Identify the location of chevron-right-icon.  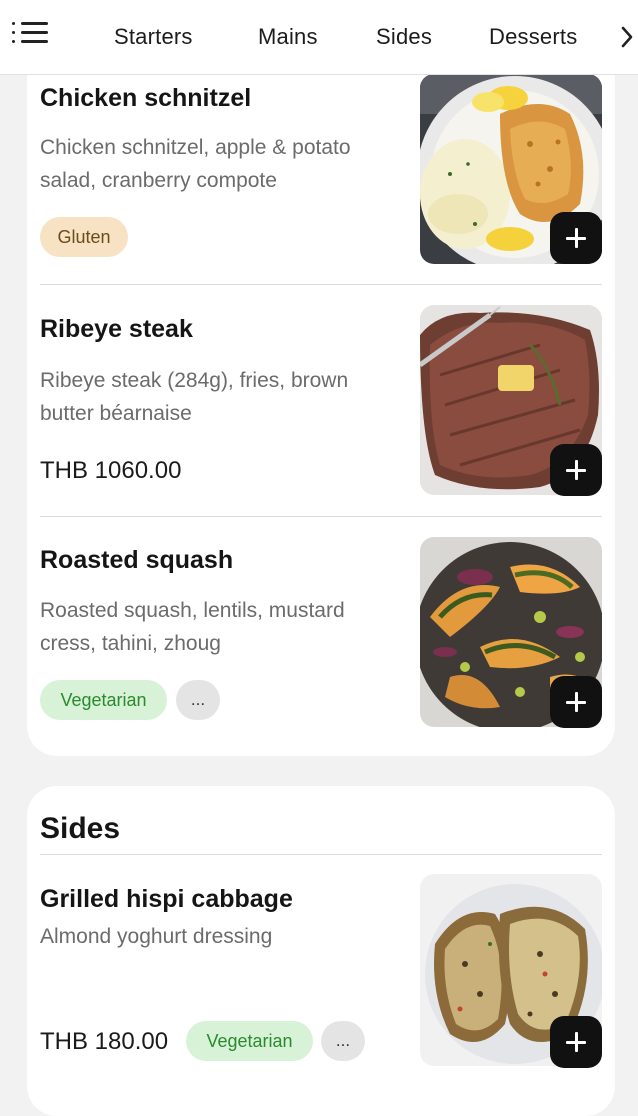
(628, 37).